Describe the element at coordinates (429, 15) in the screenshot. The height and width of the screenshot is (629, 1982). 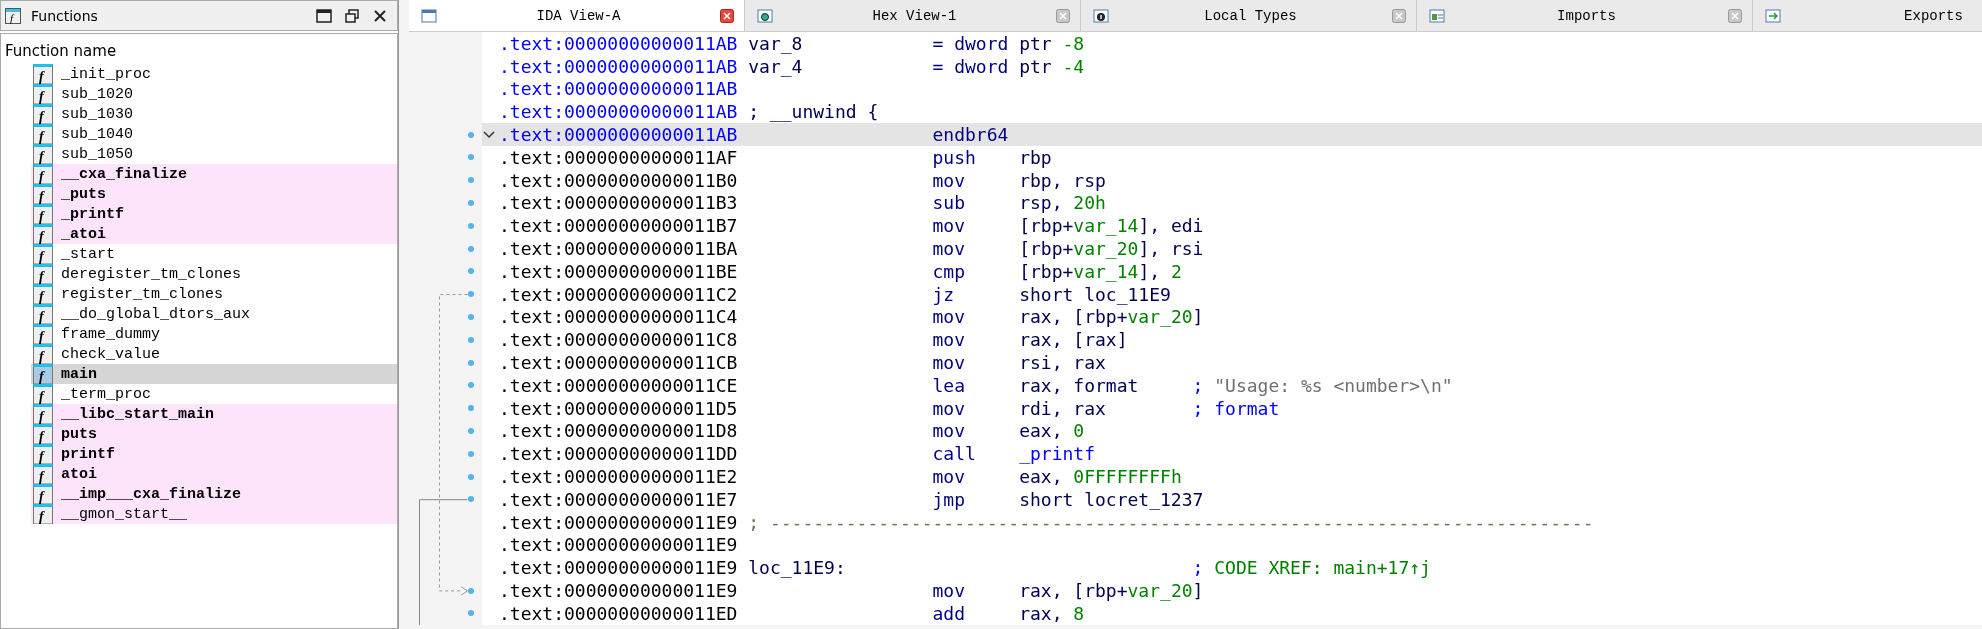
I see `window-icon` at that location.